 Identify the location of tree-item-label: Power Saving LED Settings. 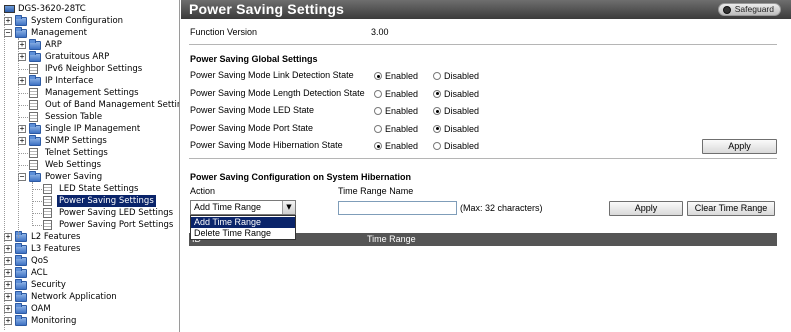
(116, 213).